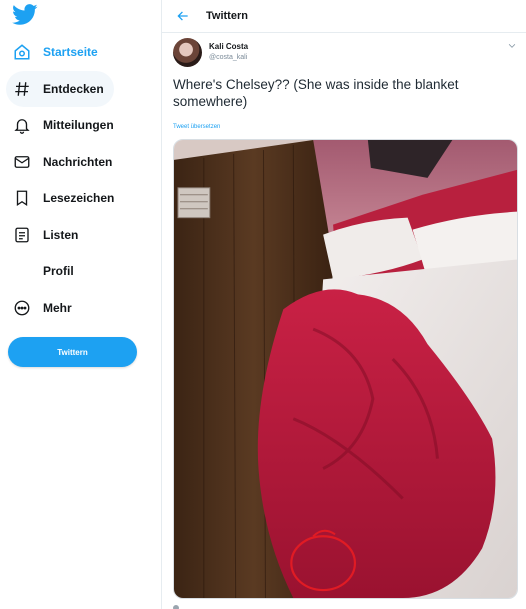 The height and width of the screenshot is (609, 526). Describe the element at coordinates (81, 308) in the screenshot. I see `nav-item-more: Mehr` at that location.